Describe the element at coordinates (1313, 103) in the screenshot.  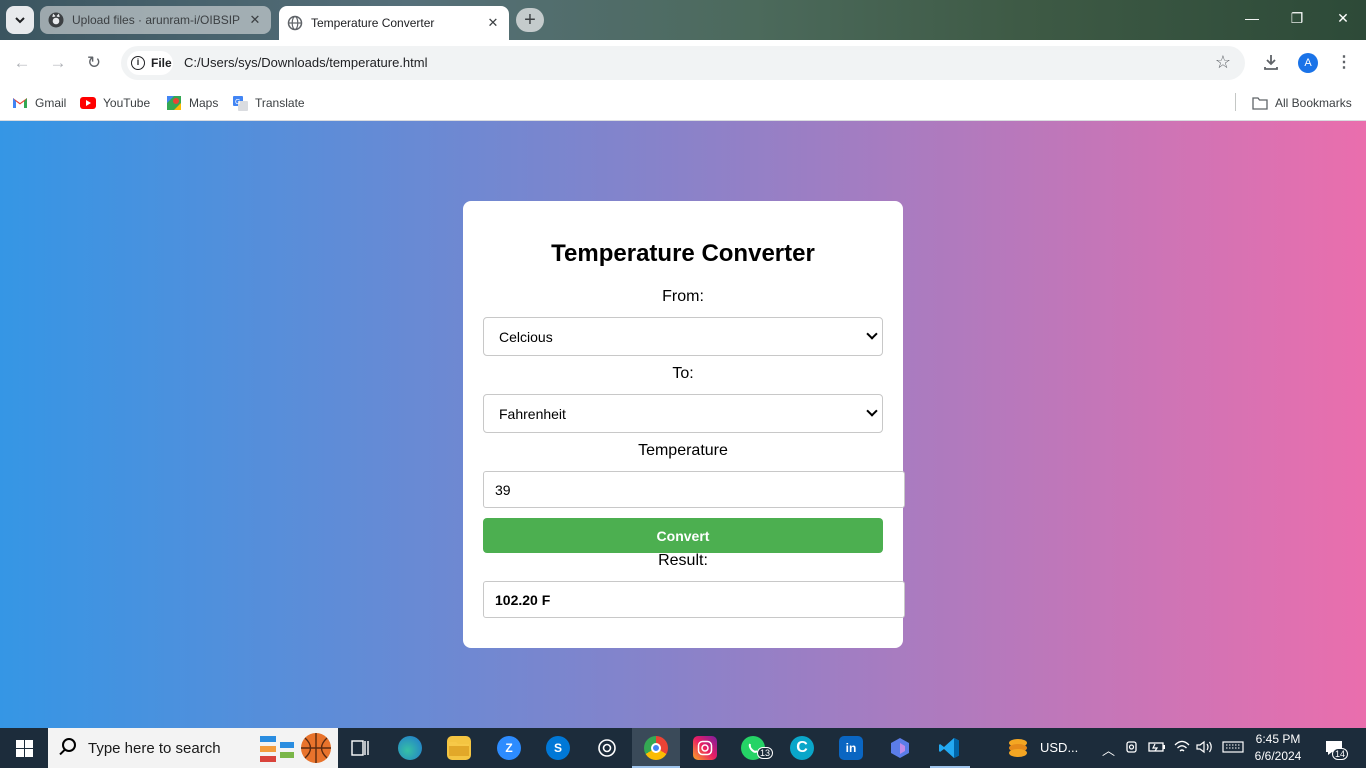
I see `all-bookmarks-label: All Bookmarks` at that location.